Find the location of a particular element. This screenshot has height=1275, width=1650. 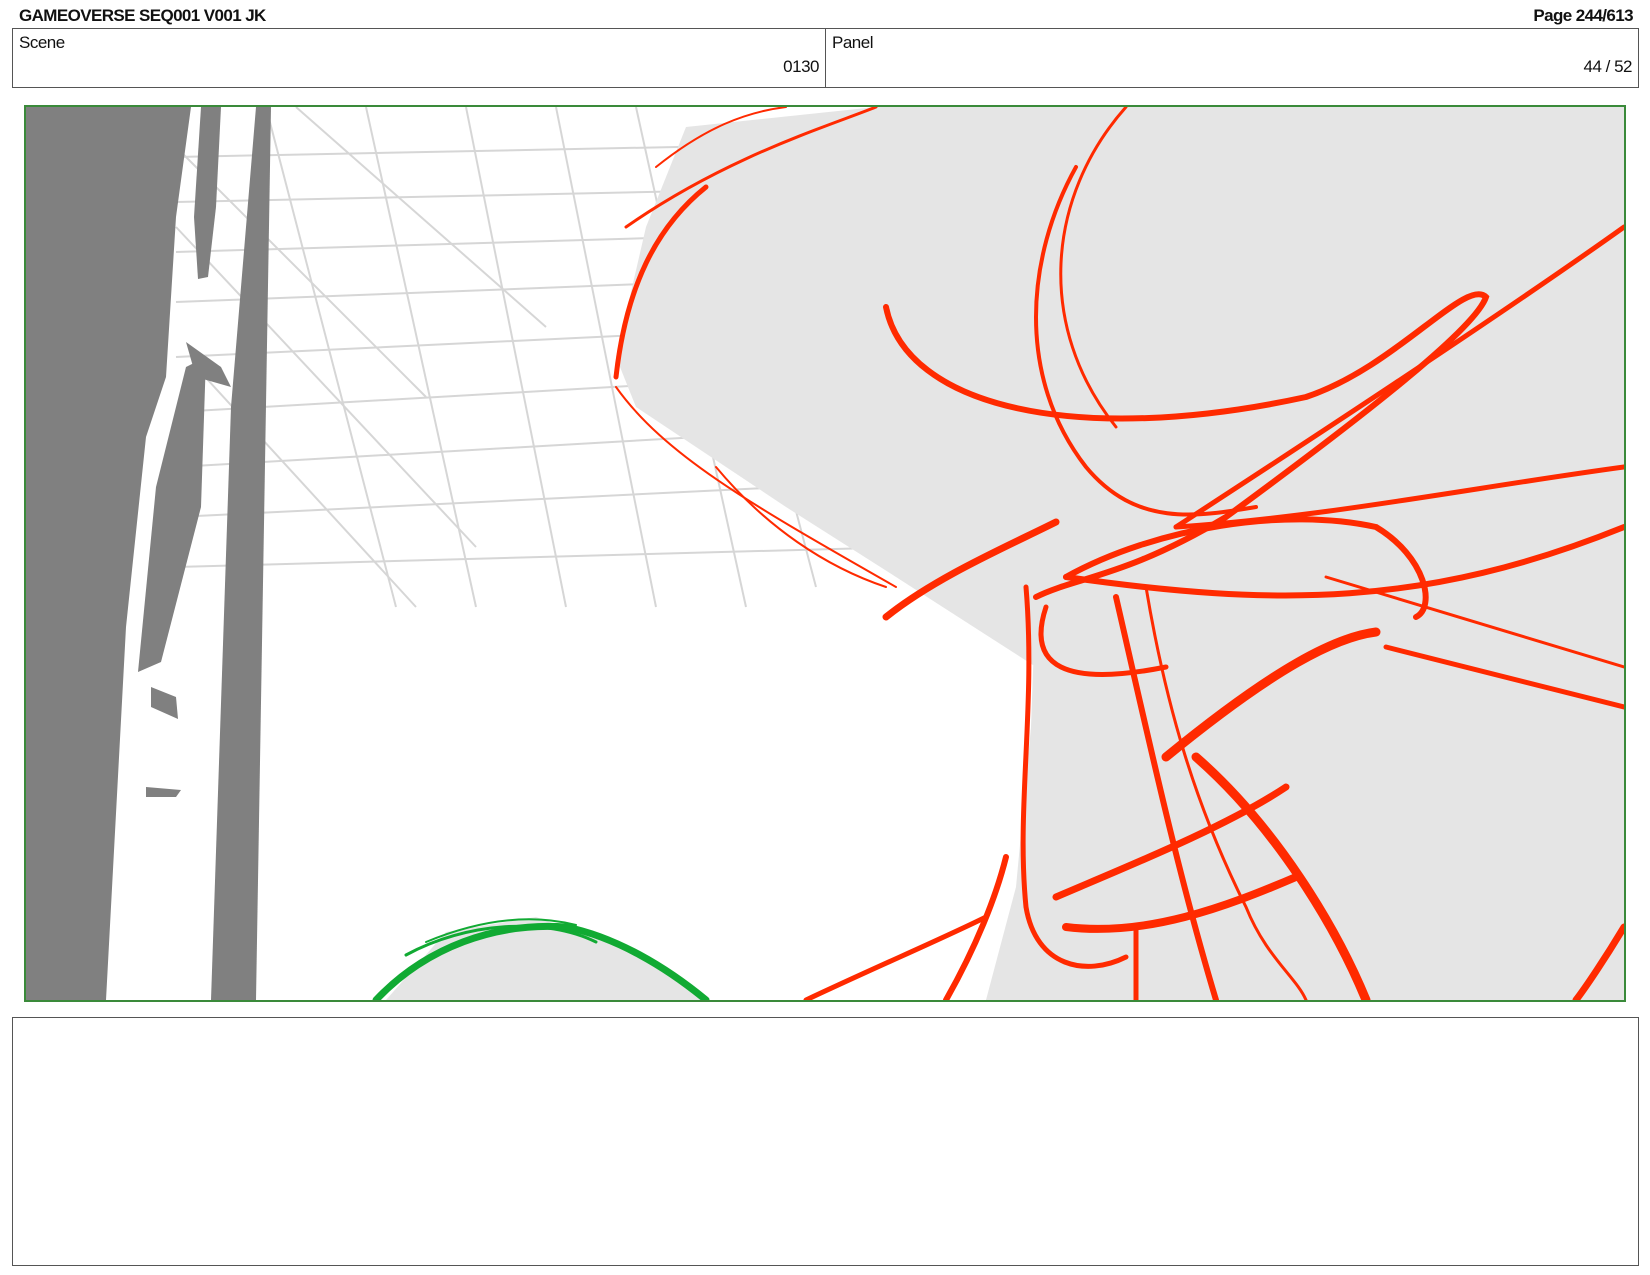

page-number: Page 244/613 is located at coordinates (1583, 15).